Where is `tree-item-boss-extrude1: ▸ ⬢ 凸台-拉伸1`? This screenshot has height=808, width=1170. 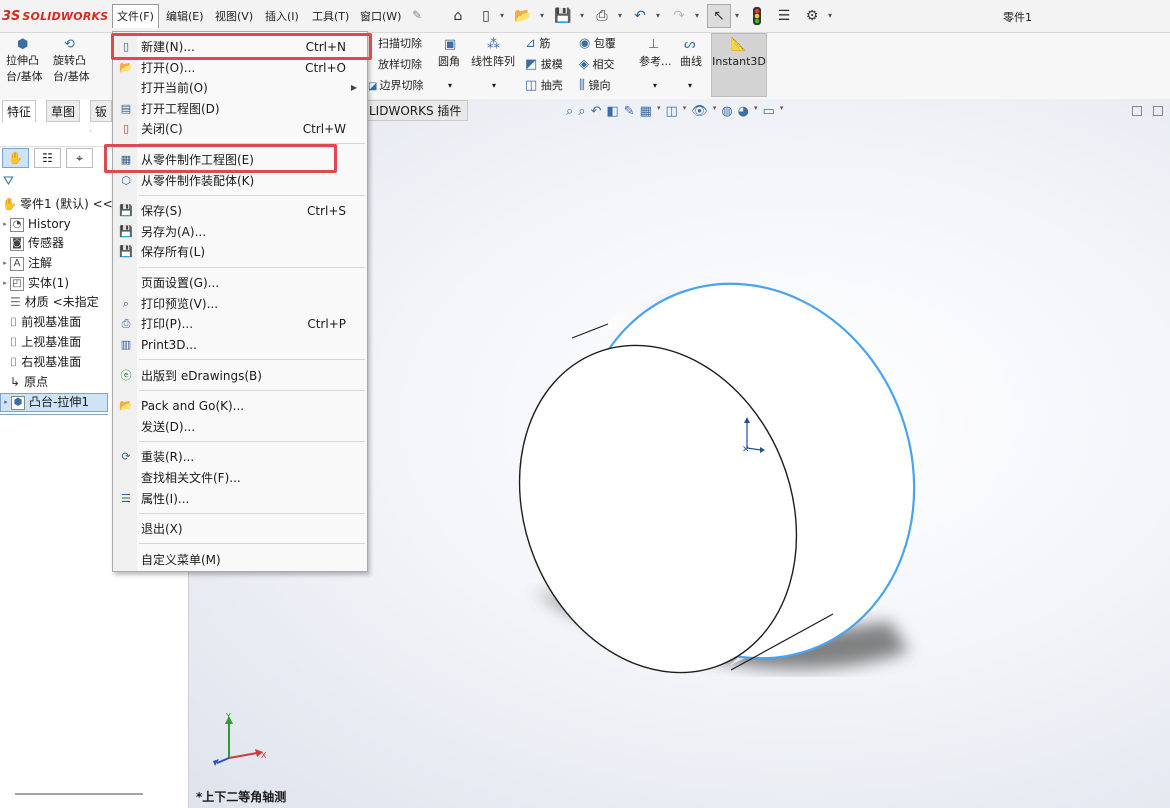 tree-item-boss-extrude1: ▸ ⬢ 凸台-拉伸1 is located at coordinates (54, 402).